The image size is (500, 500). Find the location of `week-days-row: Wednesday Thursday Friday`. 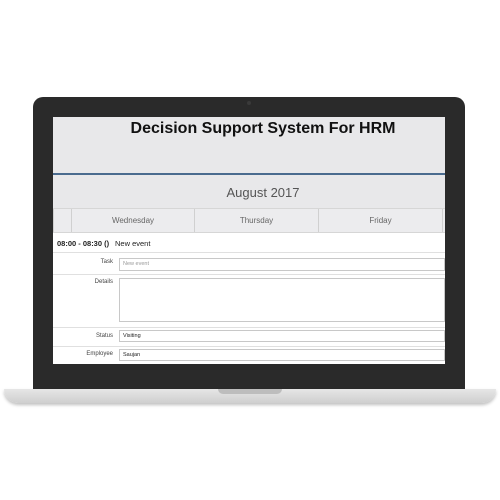

week-days-row: Wednesday Thursday Friday is located at coordinates (249, 220).